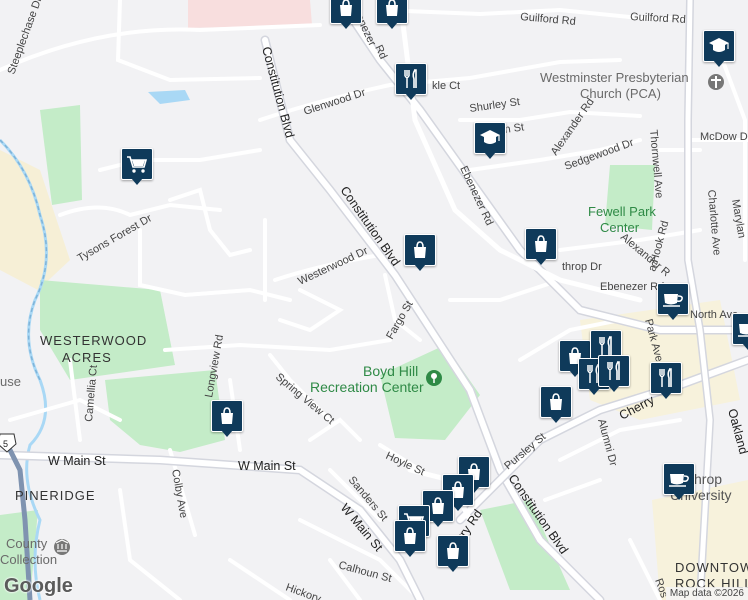 The image size is (748, 600). Describe the element at coordinates (169, 97) in the screenshot. I see `pond` at that location.